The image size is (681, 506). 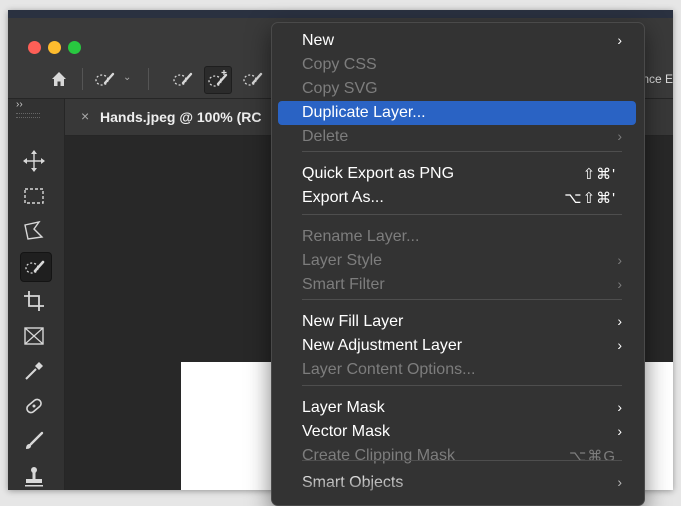 I want to click on zoom-window-button, so click(x=74, y=47).